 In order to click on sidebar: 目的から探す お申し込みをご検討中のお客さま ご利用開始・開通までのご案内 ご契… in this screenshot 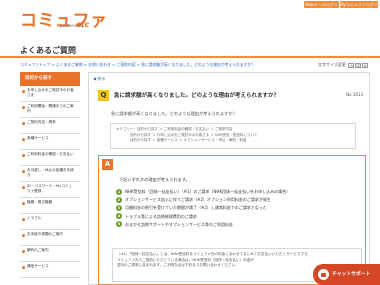, I will do `click(50, 175)`.